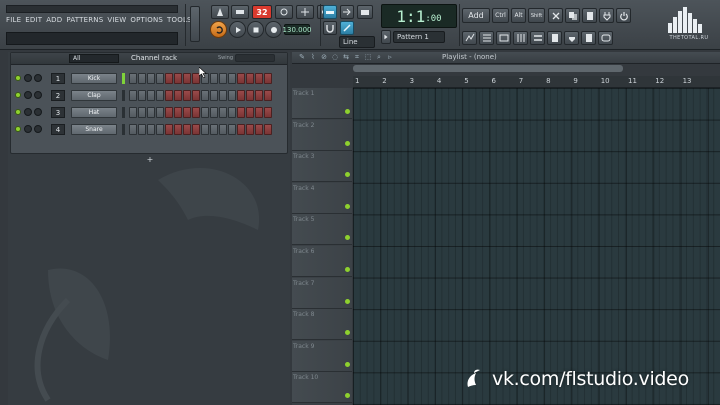  I want to click on menu-item-file: FILE, so click(13, 22).